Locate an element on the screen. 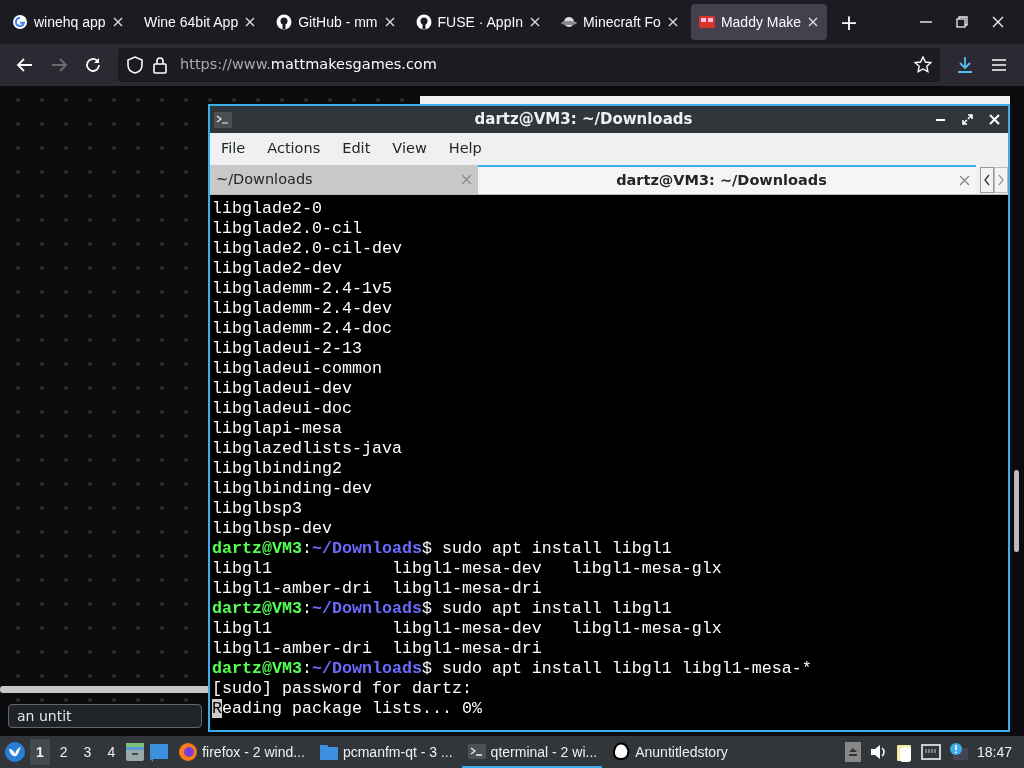 The width and height of the screenshot is (1024, 768). prompt-line: dartz@VM3:~/Downloads$ sudo apt install libgl1 libgl1-mesa-* is located at coordinates (512, 669).